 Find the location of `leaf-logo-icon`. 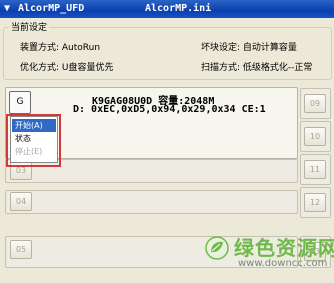

leaf-logo-icon is located at coordinates (217, 248).